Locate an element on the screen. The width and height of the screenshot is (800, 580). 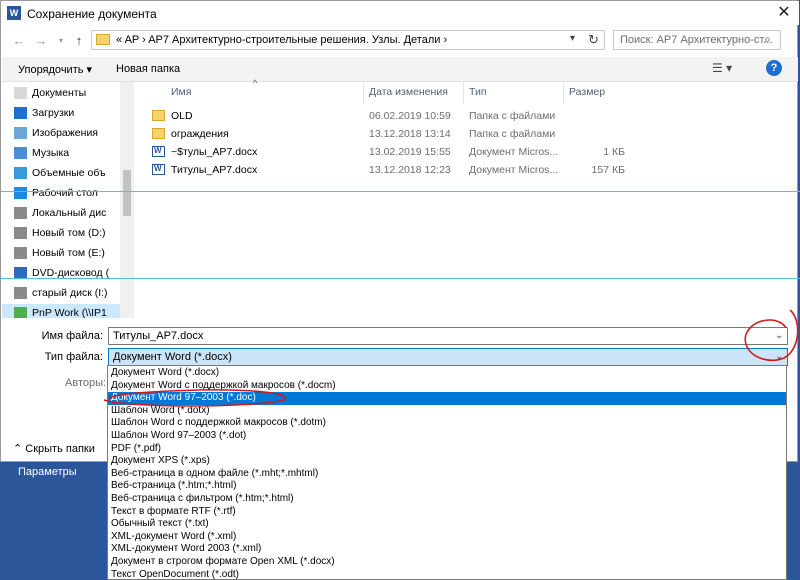
filetype-option: Обычный текст (*.txt) is located at coordinates (447, 524).